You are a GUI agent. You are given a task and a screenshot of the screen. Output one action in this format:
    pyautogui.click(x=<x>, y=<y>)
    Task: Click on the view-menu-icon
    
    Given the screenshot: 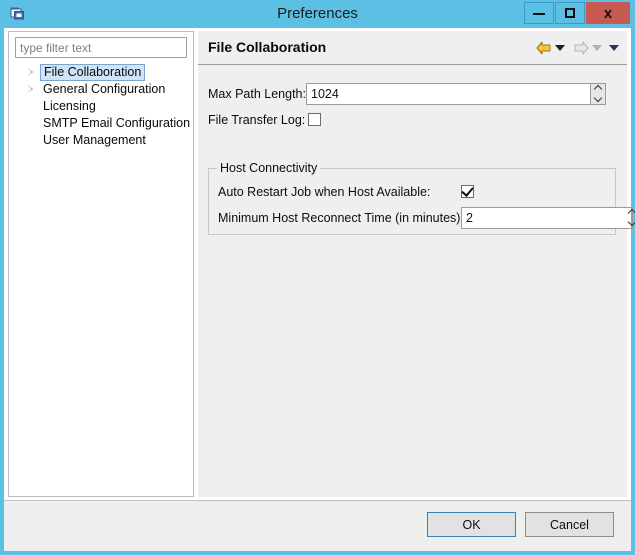 What is the action you would take?
    pyautogui.click(x=614, y=48)
    